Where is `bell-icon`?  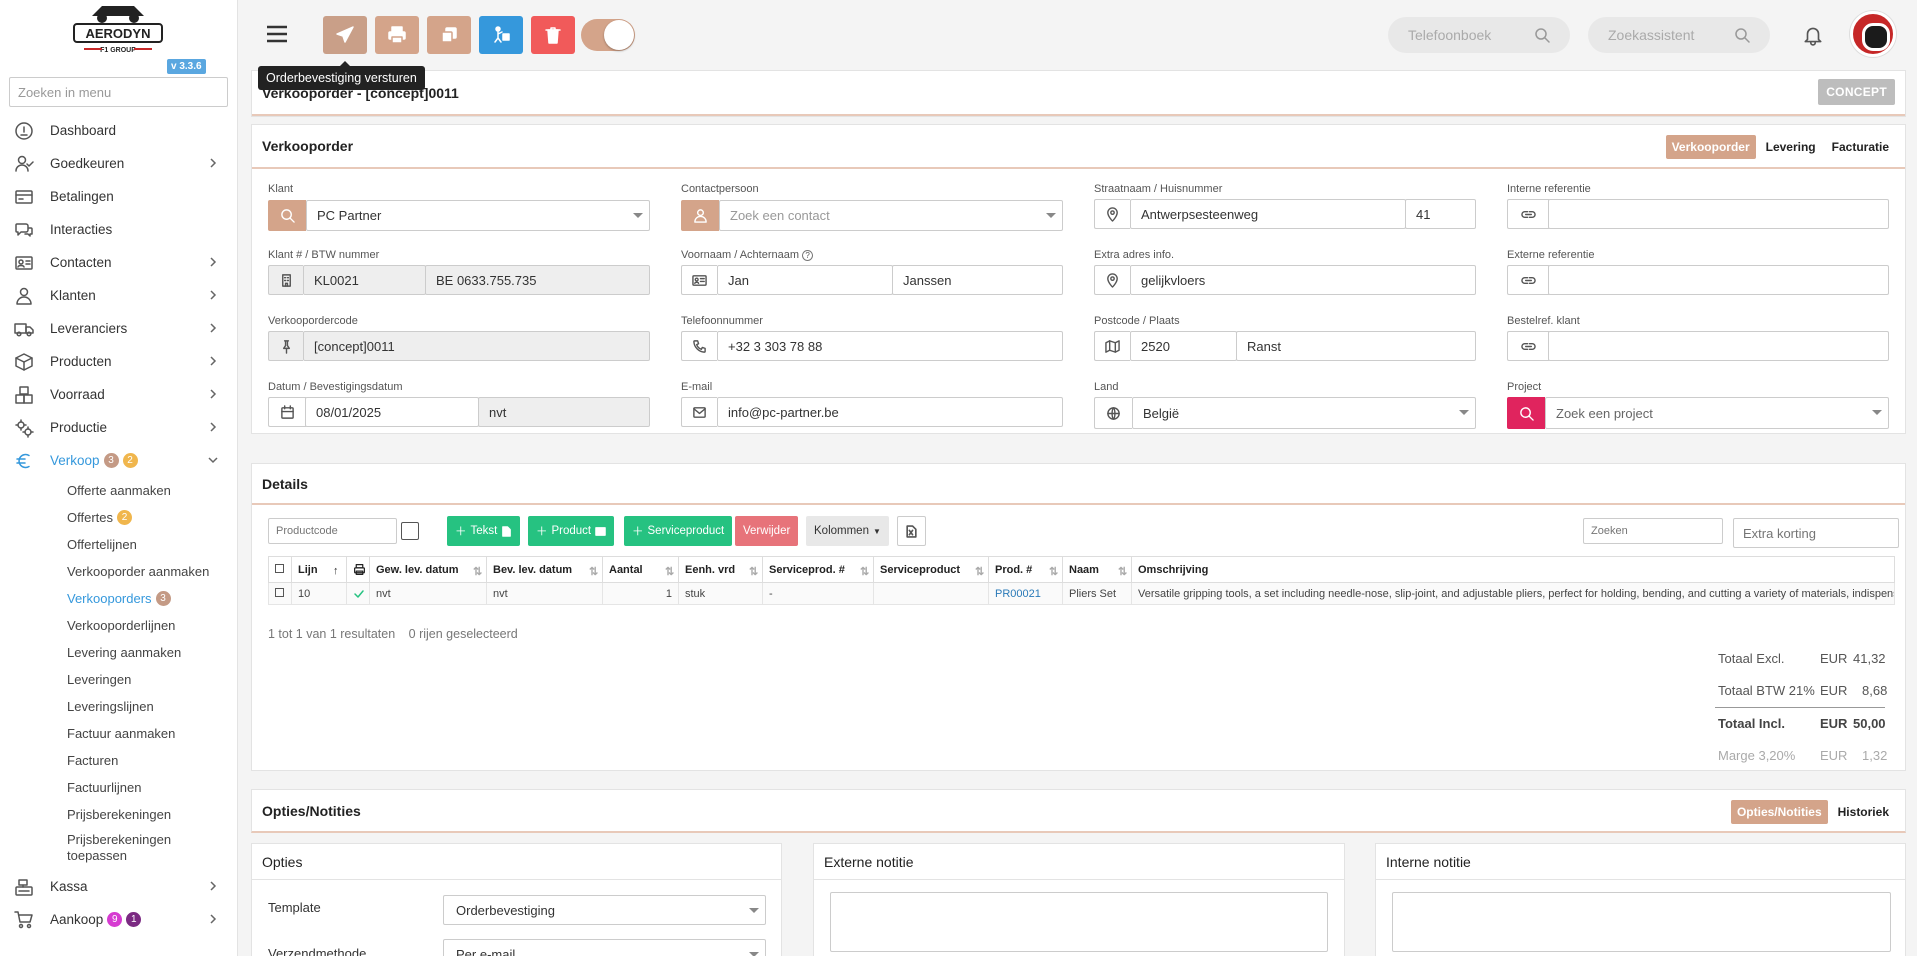
bell-icon is located at coordinates (1813, 35).